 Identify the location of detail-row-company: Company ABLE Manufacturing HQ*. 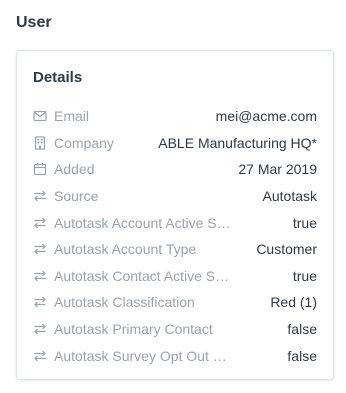
(175, 143).